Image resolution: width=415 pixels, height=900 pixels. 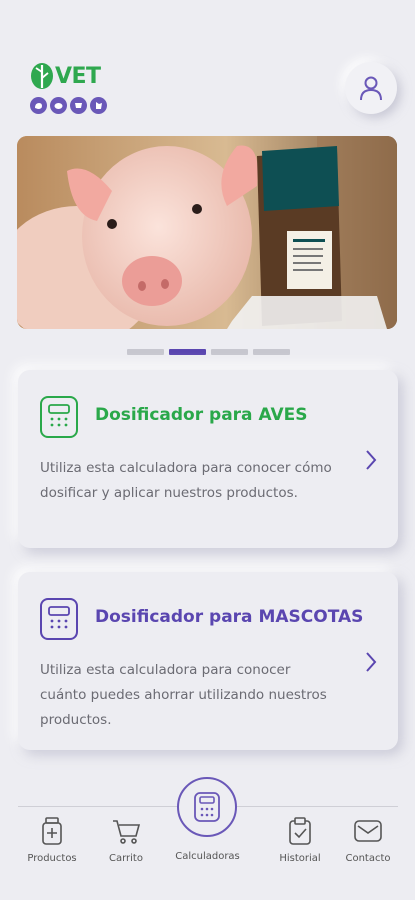 I want to click on app-header: VET, so click(x=207, y=65).